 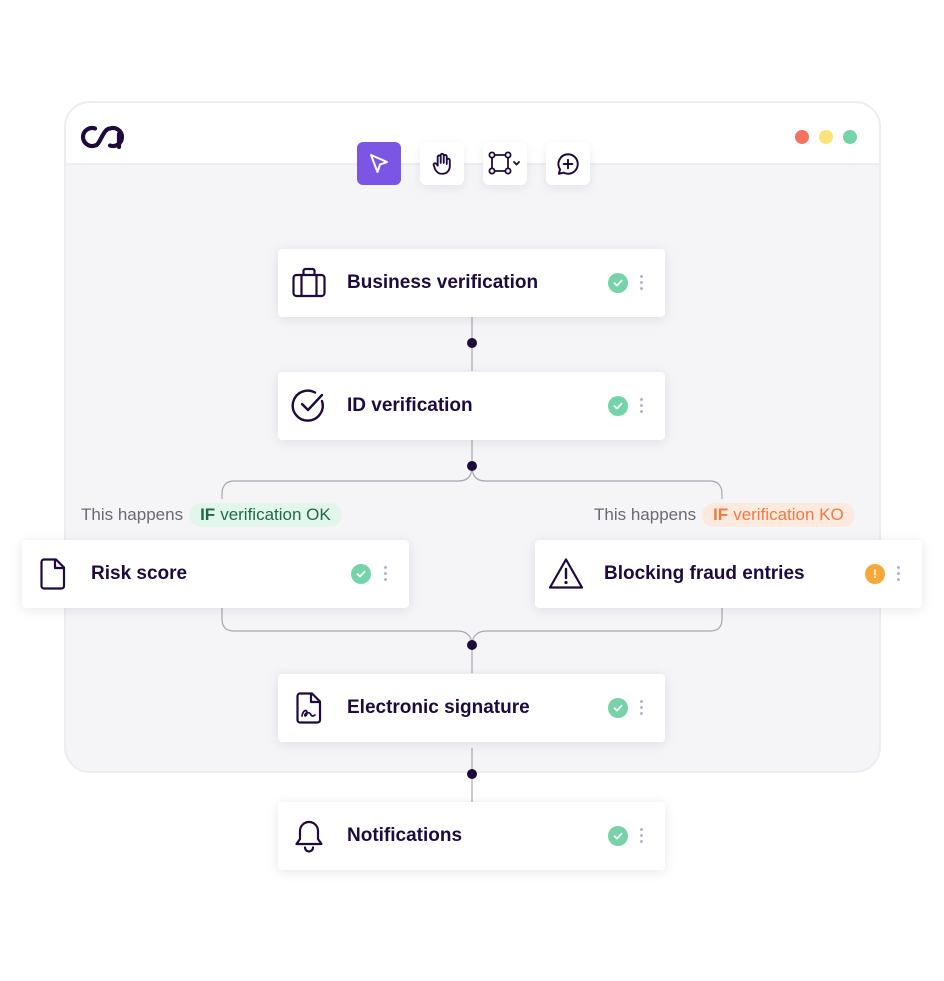 I want to click on step-title: Electronic signature, so click(x=438, y=707).